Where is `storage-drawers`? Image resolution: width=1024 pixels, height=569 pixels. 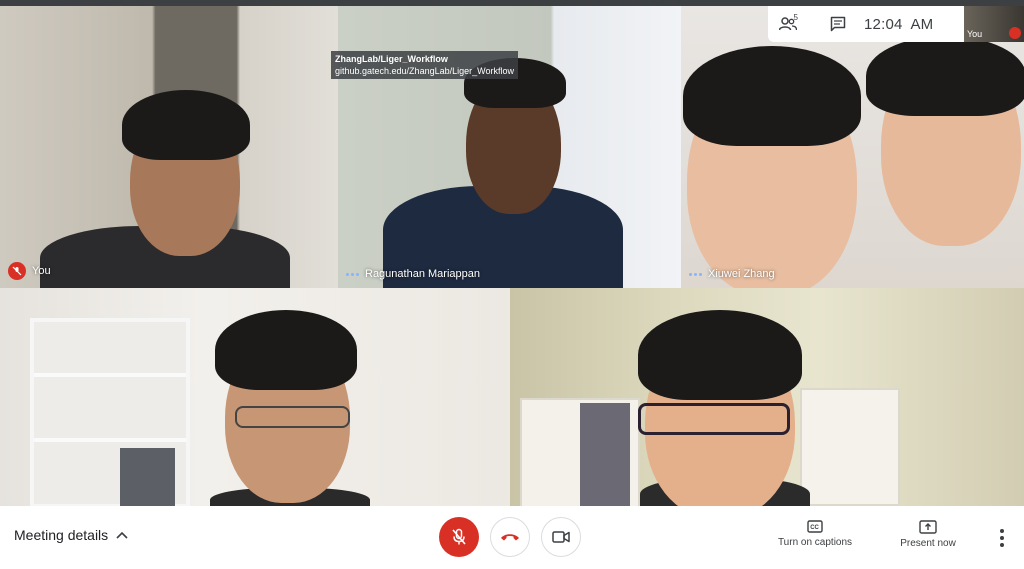 storage-drawers is located at coordinates (147, 477).